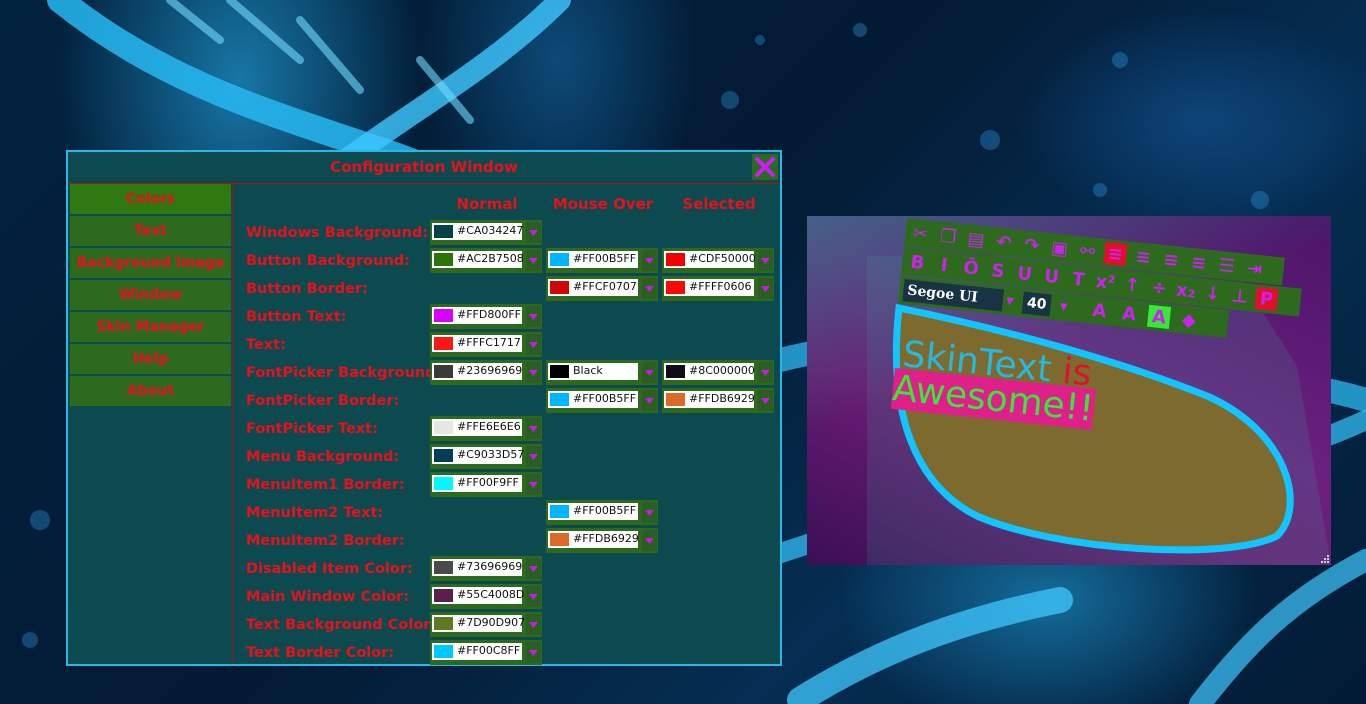 The image size is (1366, 704). What do you see at coordinates (944, 265) in the screenshot?
I see `italic-icon: I` at bounding box center [944, 265].